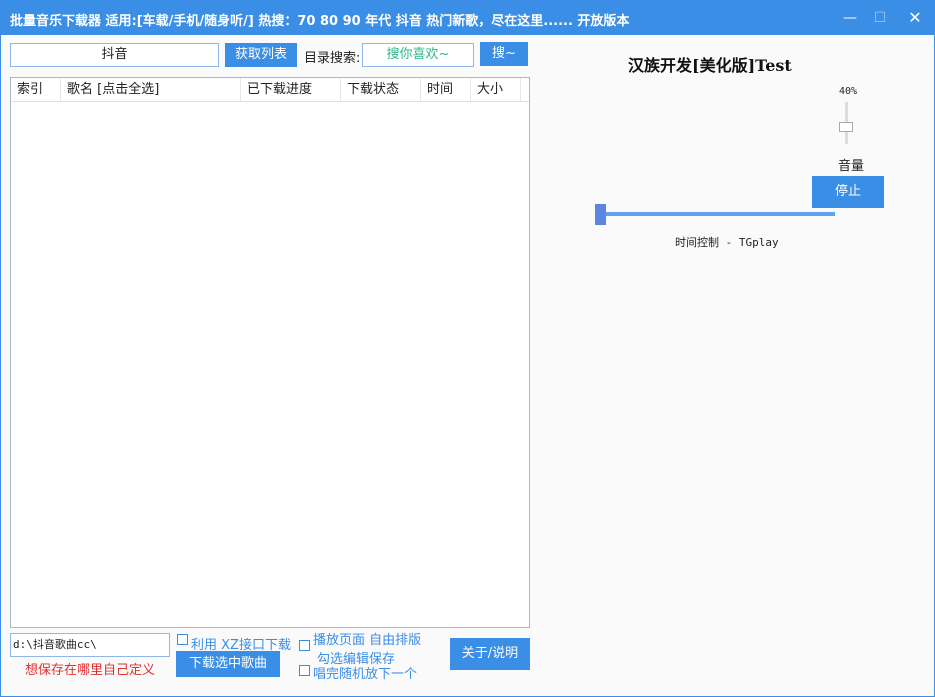  Describe the element at coordinates (446, 89) in the screenshot. I see `column-header-time: 时间` at that location.